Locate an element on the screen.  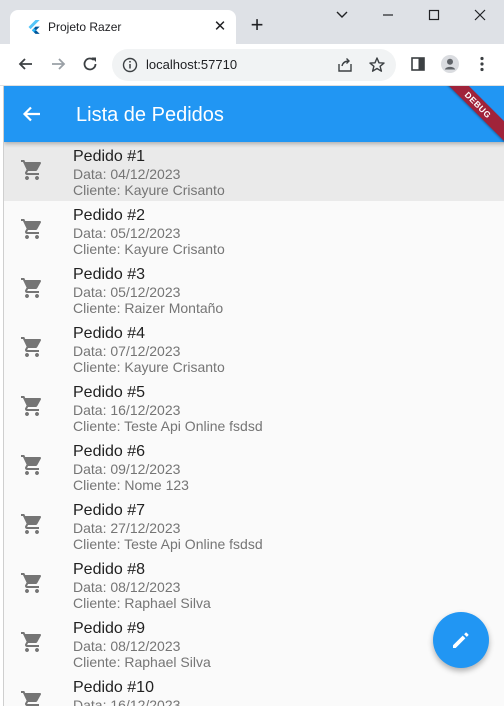
order-date: Data: 07/12/2023 is located at coordinates (127, 351).